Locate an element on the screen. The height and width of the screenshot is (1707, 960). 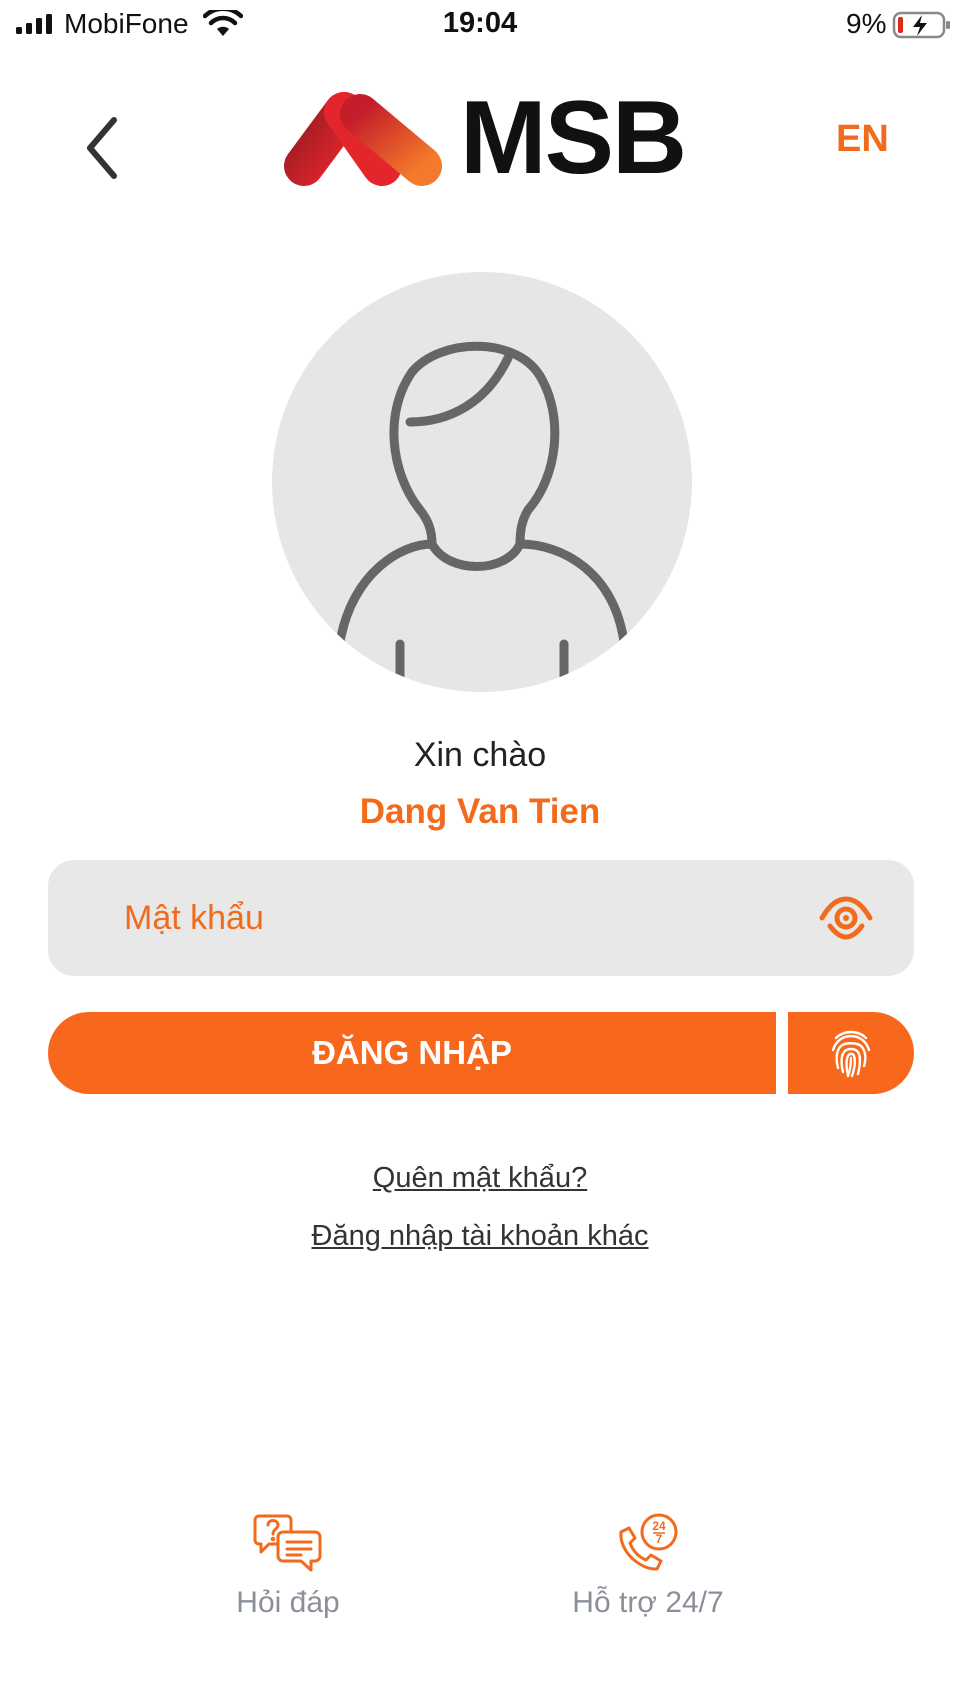
other-account-row: Đăng nhập tài khoản khác is located at coordinates (480, 1236).